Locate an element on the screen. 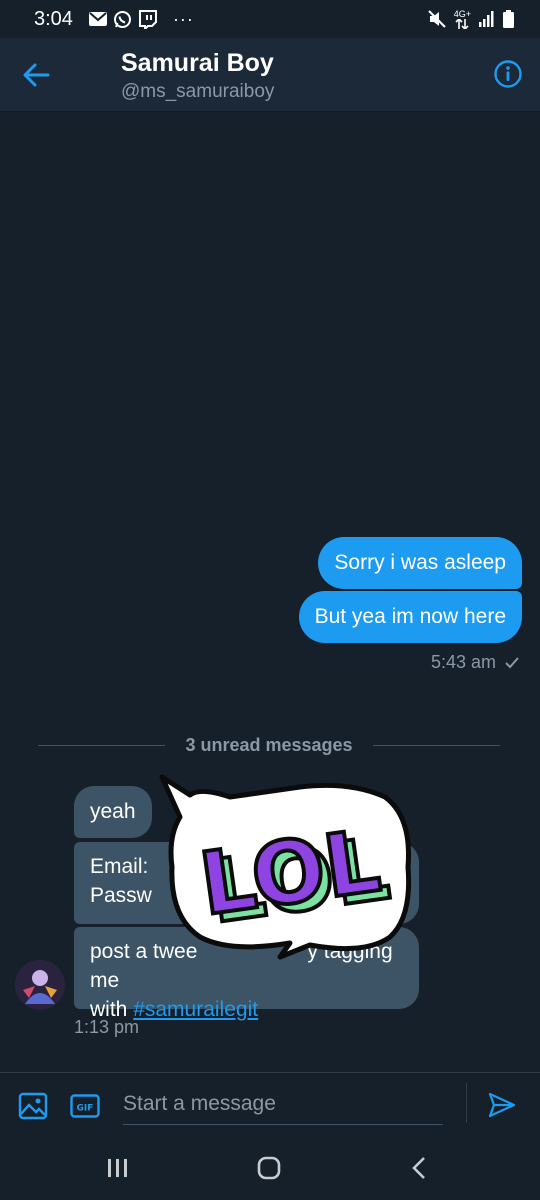 The width and height of the screenshot is (540, 1200). unread-label: 3 unread messages is located at coordinates (269, 744).